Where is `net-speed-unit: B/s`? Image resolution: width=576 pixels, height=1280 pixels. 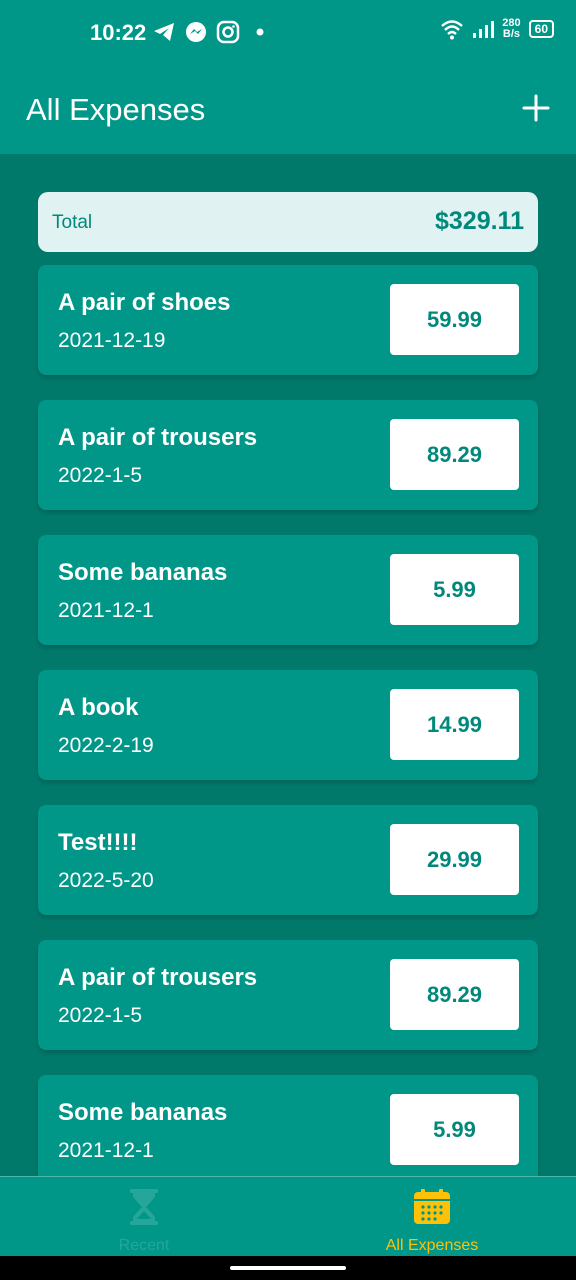
net-speed-unit: B/s is located at coordinates (511, 34).